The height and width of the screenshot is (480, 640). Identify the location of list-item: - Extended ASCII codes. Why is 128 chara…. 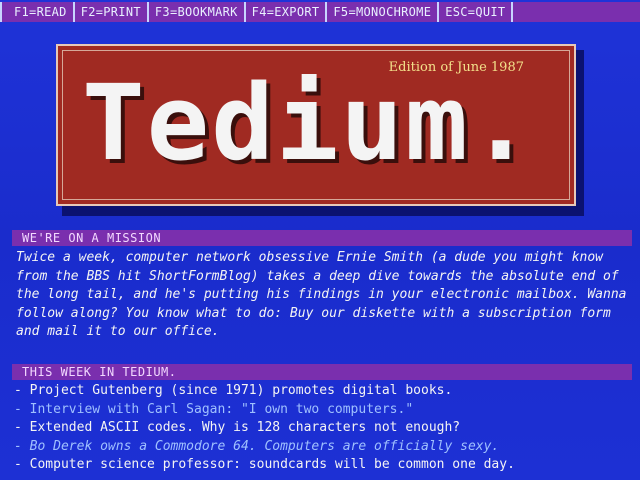
(324, 428).